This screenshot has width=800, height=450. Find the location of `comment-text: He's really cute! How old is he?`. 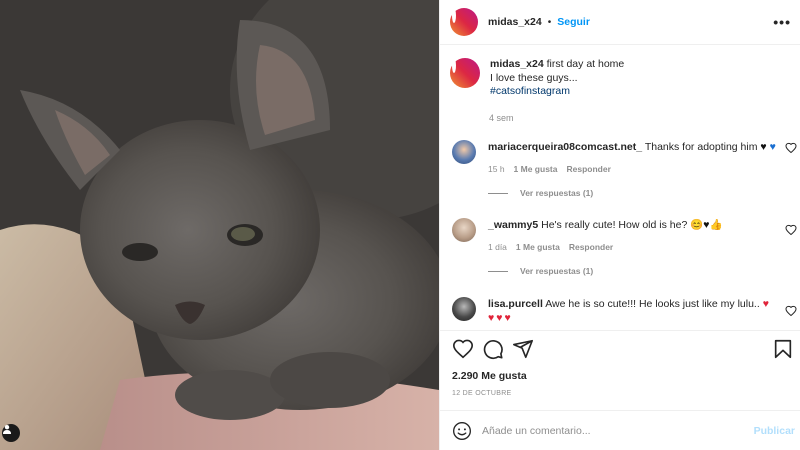

comment-text: He's really cute! How old is he? is located at coordinates (614, 225).